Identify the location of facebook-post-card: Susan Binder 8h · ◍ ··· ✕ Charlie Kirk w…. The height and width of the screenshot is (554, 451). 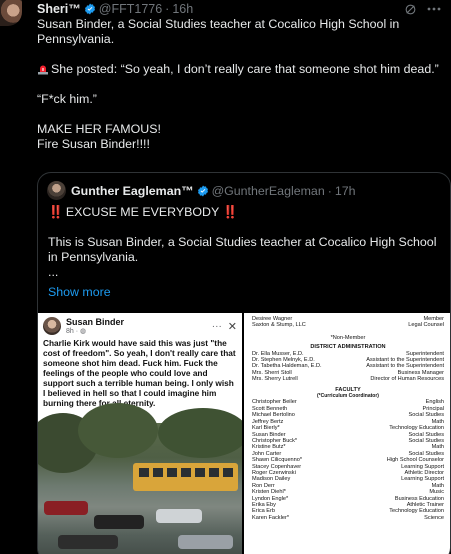
(140, 368).